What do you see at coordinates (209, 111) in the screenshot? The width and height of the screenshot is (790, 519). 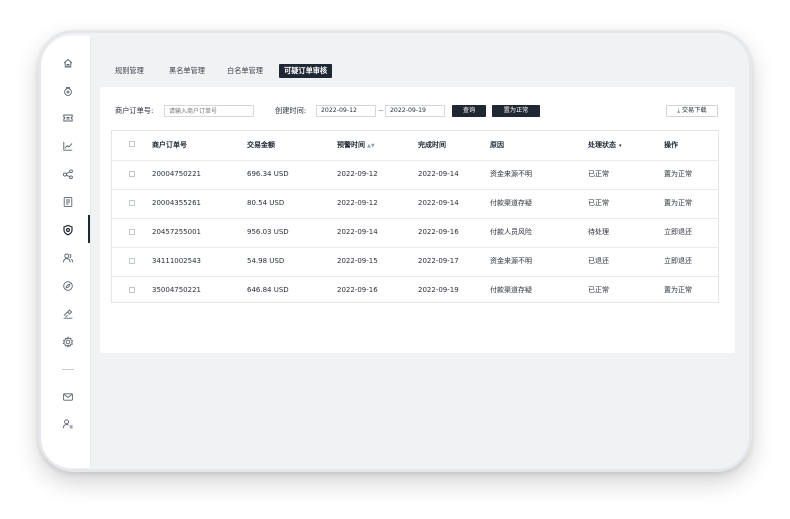 I see `order-number-input` at bounding box center [209, 111].